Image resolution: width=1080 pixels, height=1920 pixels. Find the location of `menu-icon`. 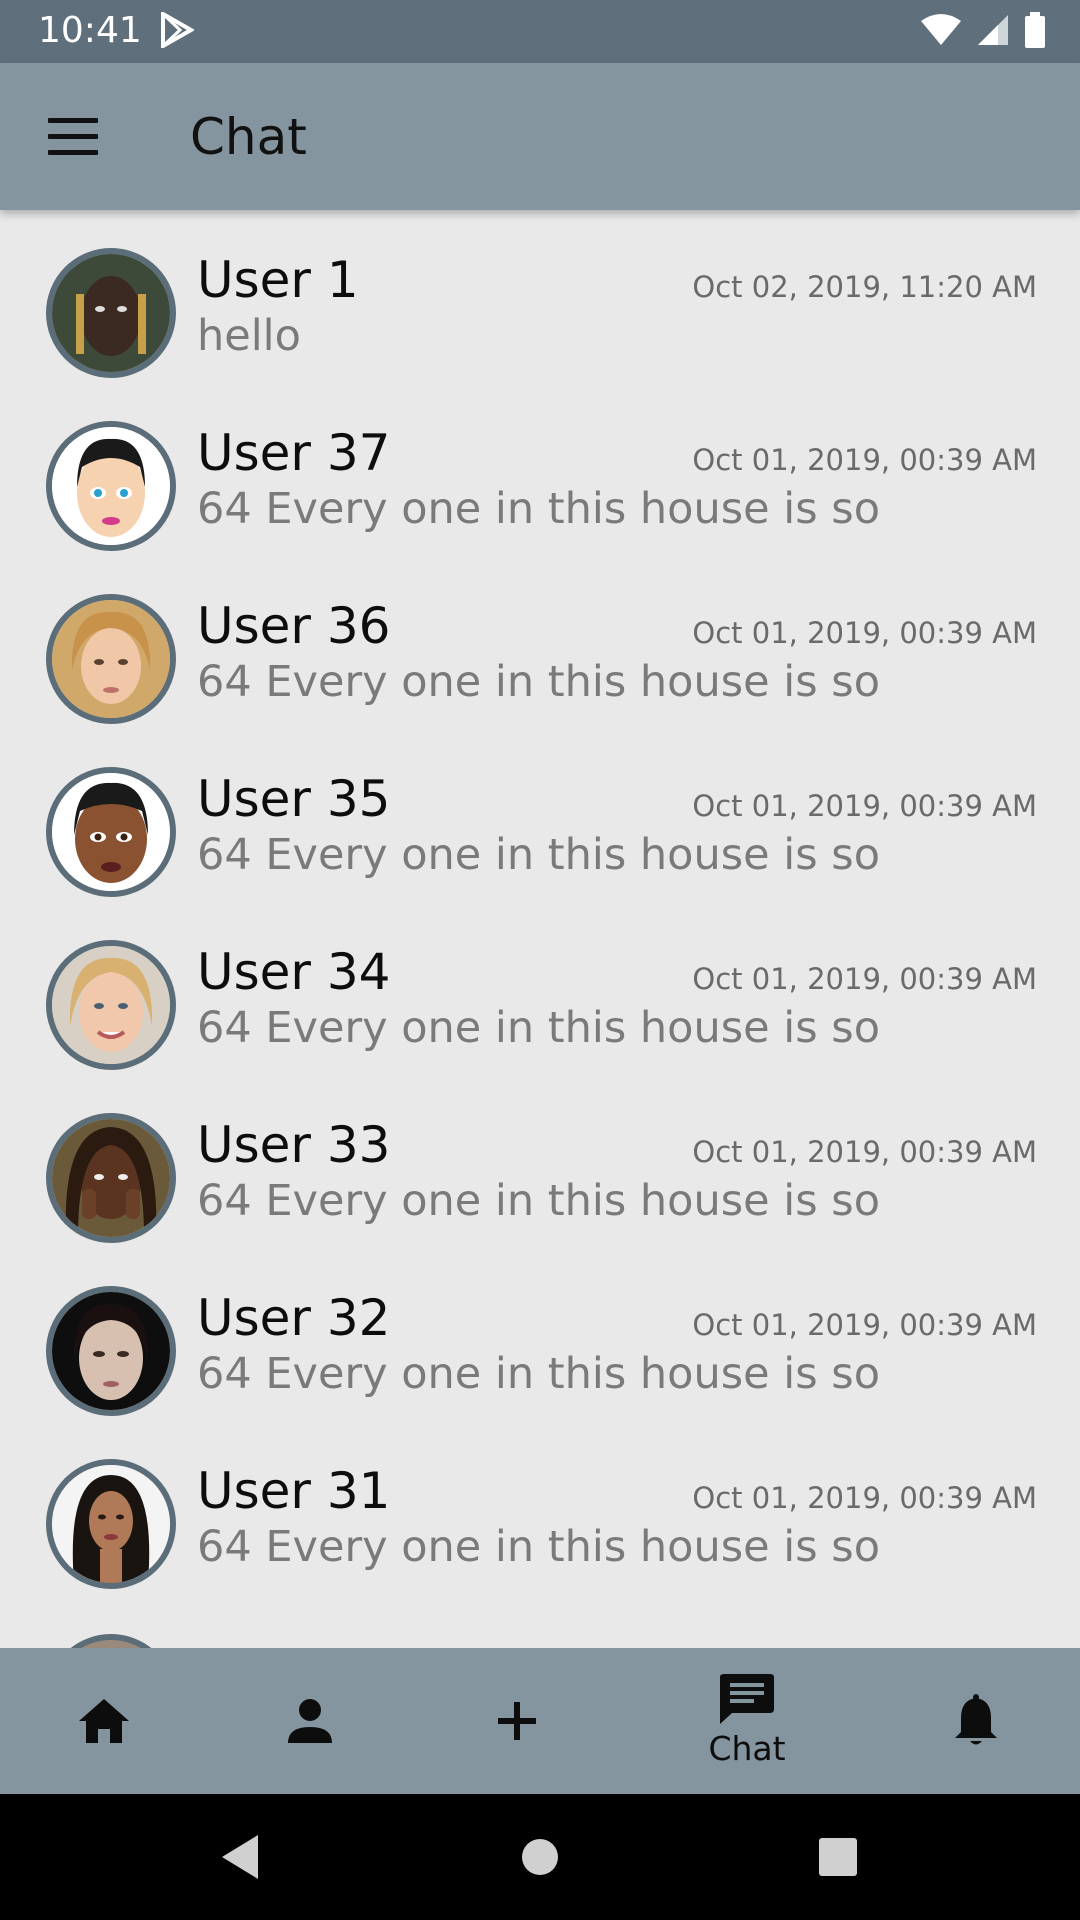

menu-icon is located at coordinates (73, 137).